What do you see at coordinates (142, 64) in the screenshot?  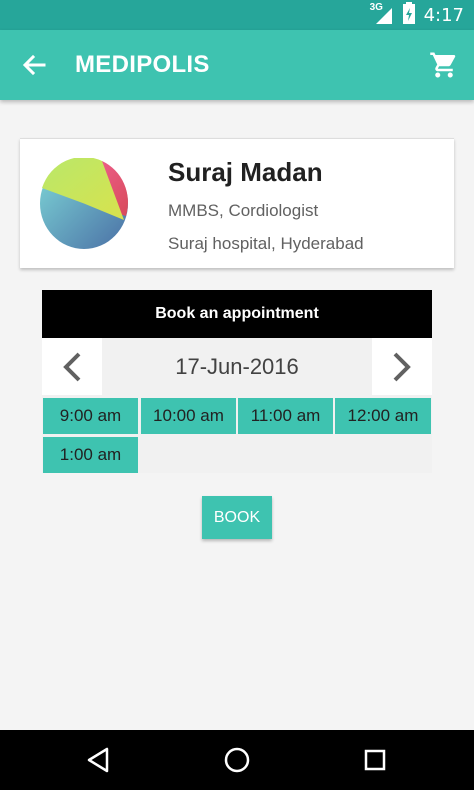 I see `app-title: MEDIPOLIS` at bounding box center [142, 64].